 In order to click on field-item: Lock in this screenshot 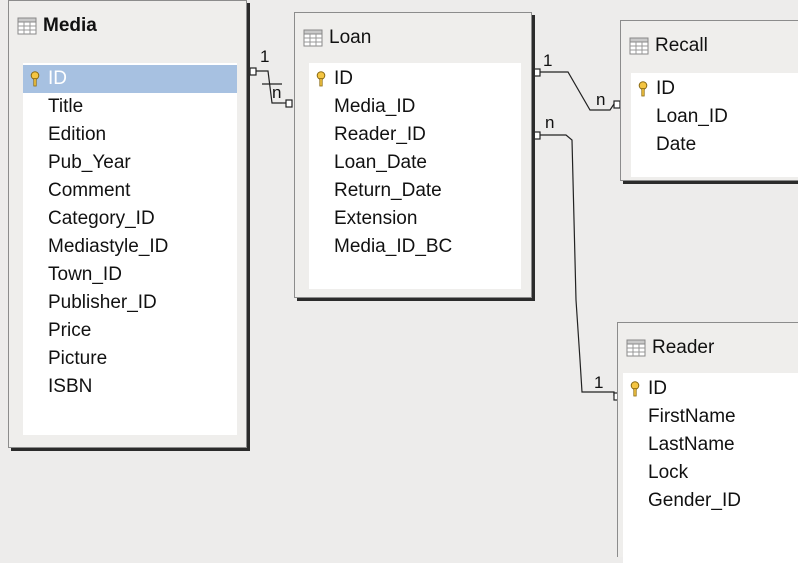, I will do `click(710, 473)`.